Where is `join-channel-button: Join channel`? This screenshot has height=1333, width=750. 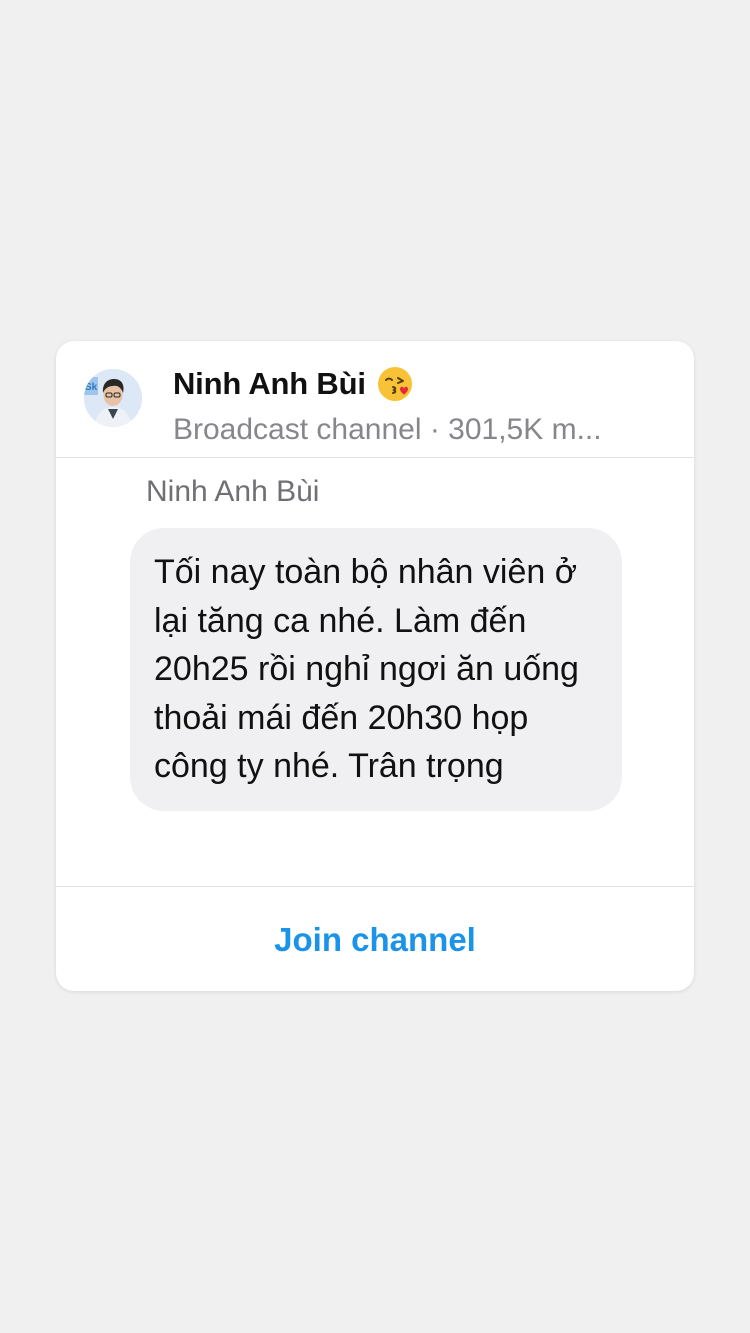 join-channel-button: Join channel is located at coordinates (375, 939).